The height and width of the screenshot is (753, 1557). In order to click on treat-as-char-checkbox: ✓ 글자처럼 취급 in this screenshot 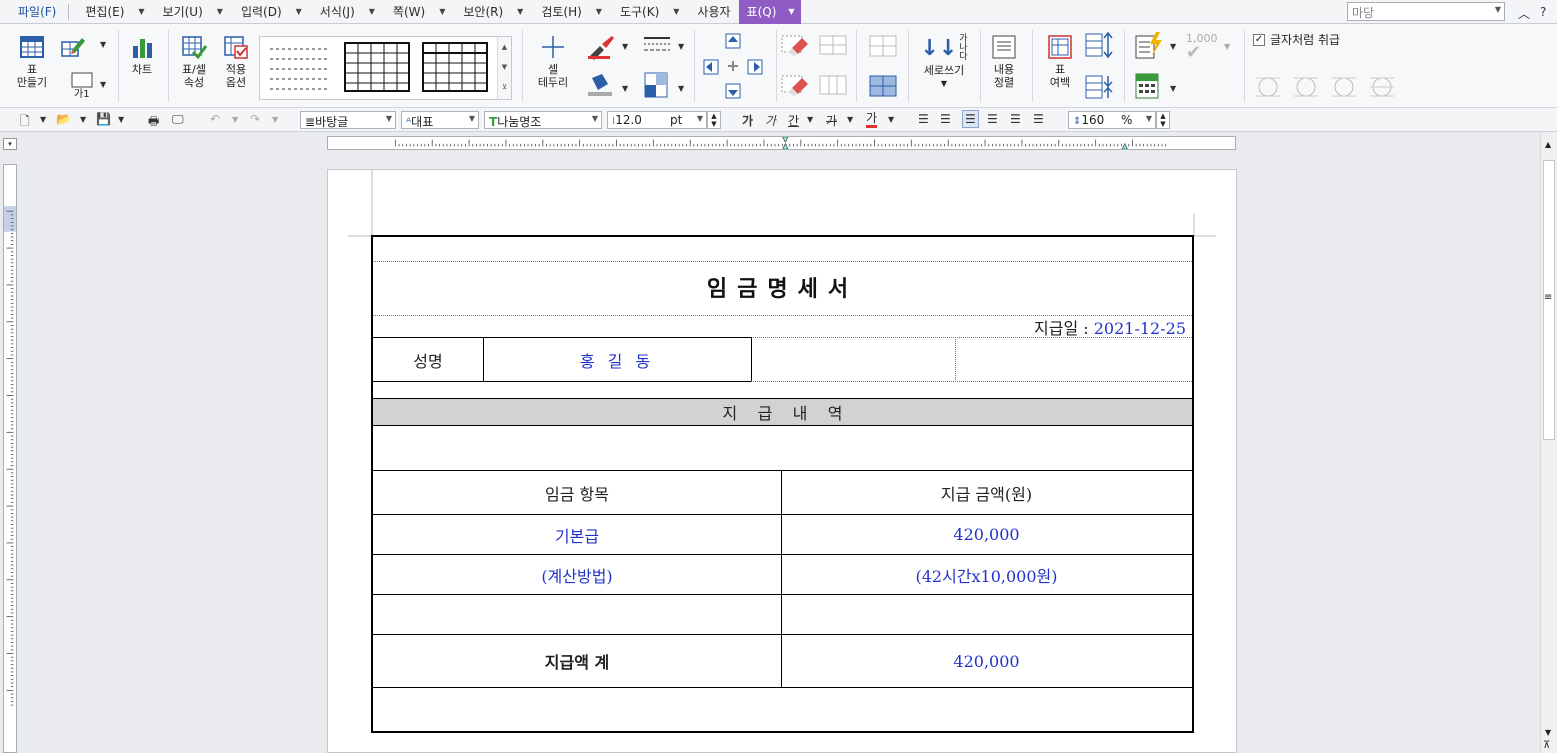, I will do `click(1296, 39)`.